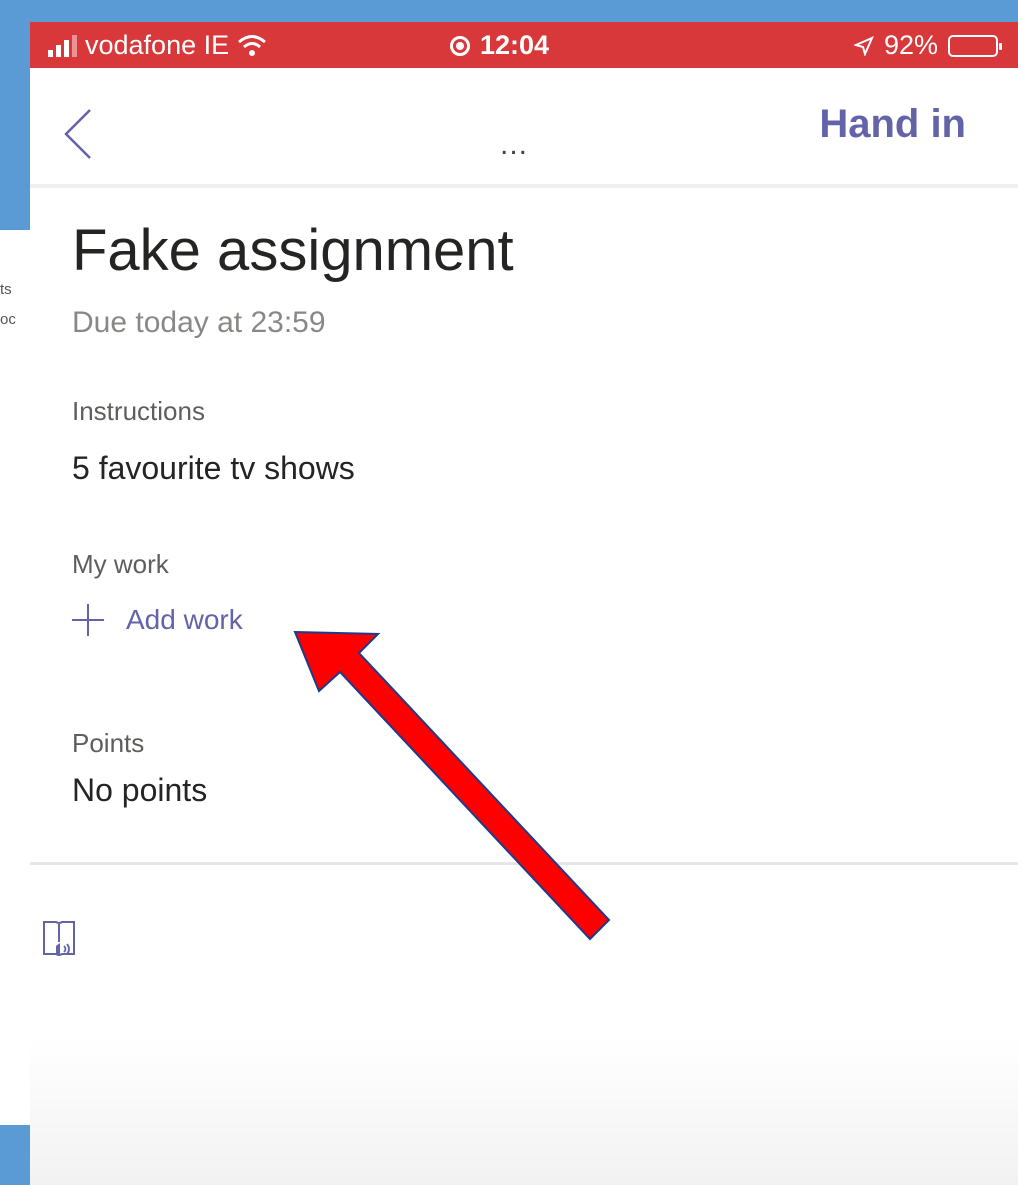  I want to click on clock: 12:04, so click(515, 45).